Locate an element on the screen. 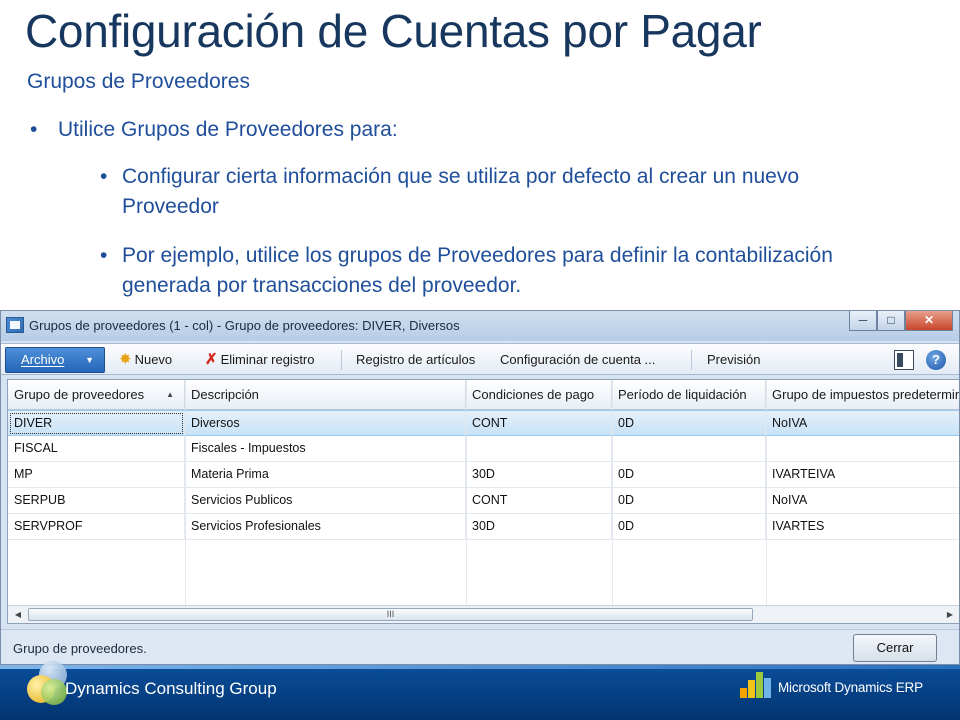  cell-impuestos: IVARTEIVA is located at coordinates (862, 474).